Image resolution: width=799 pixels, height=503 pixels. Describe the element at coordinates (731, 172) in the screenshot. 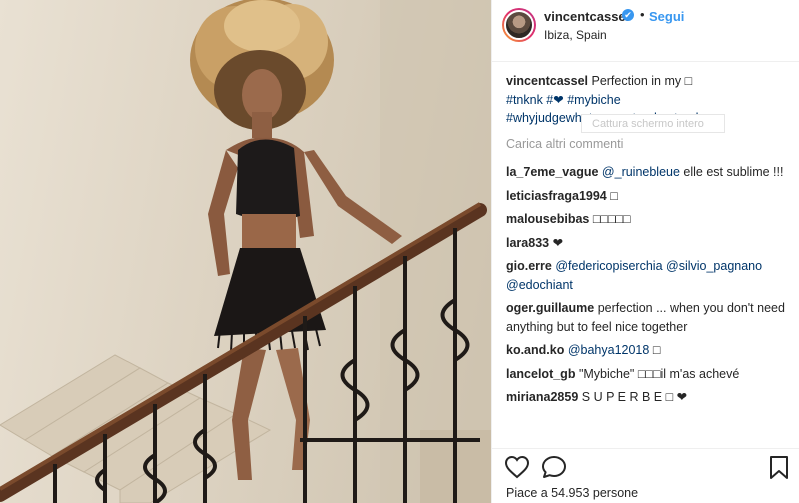

I see `comment-text: elle est sublime !!!` at that location.